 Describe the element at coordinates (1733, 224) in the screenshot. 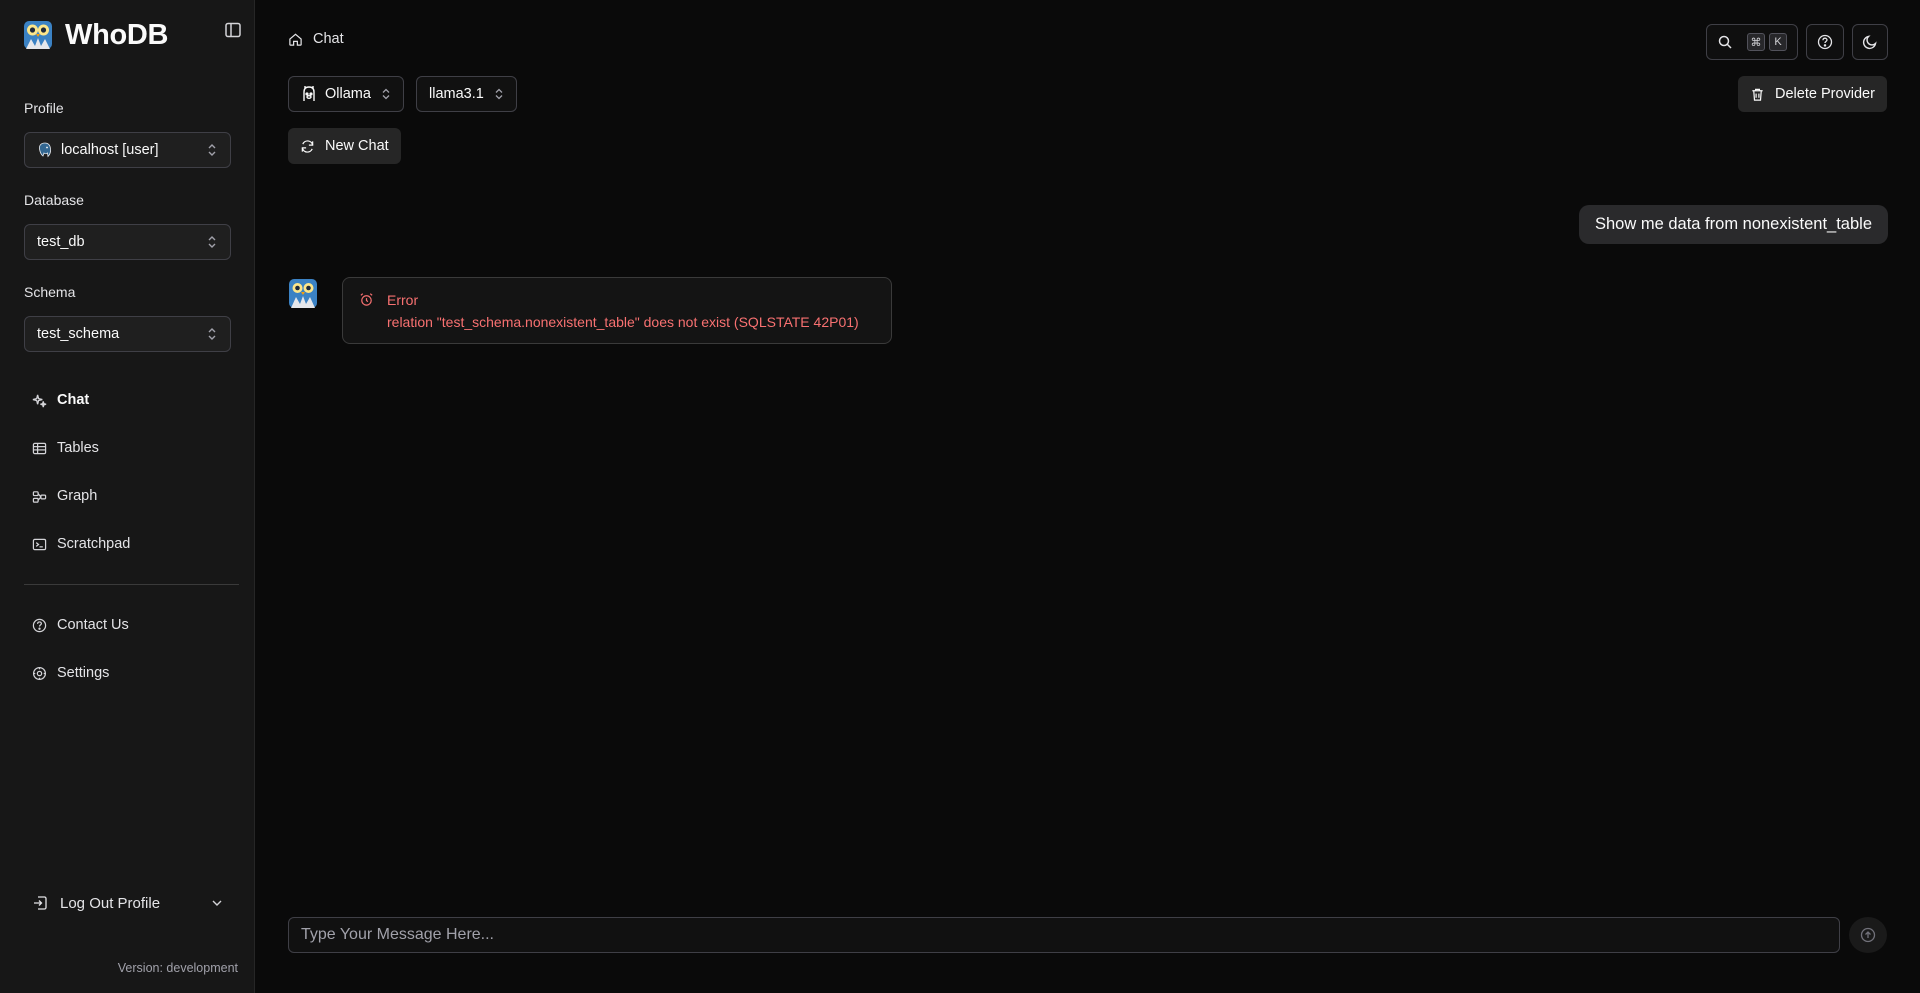

I see `user-message: Show me data from nonexistent_table` at that location.